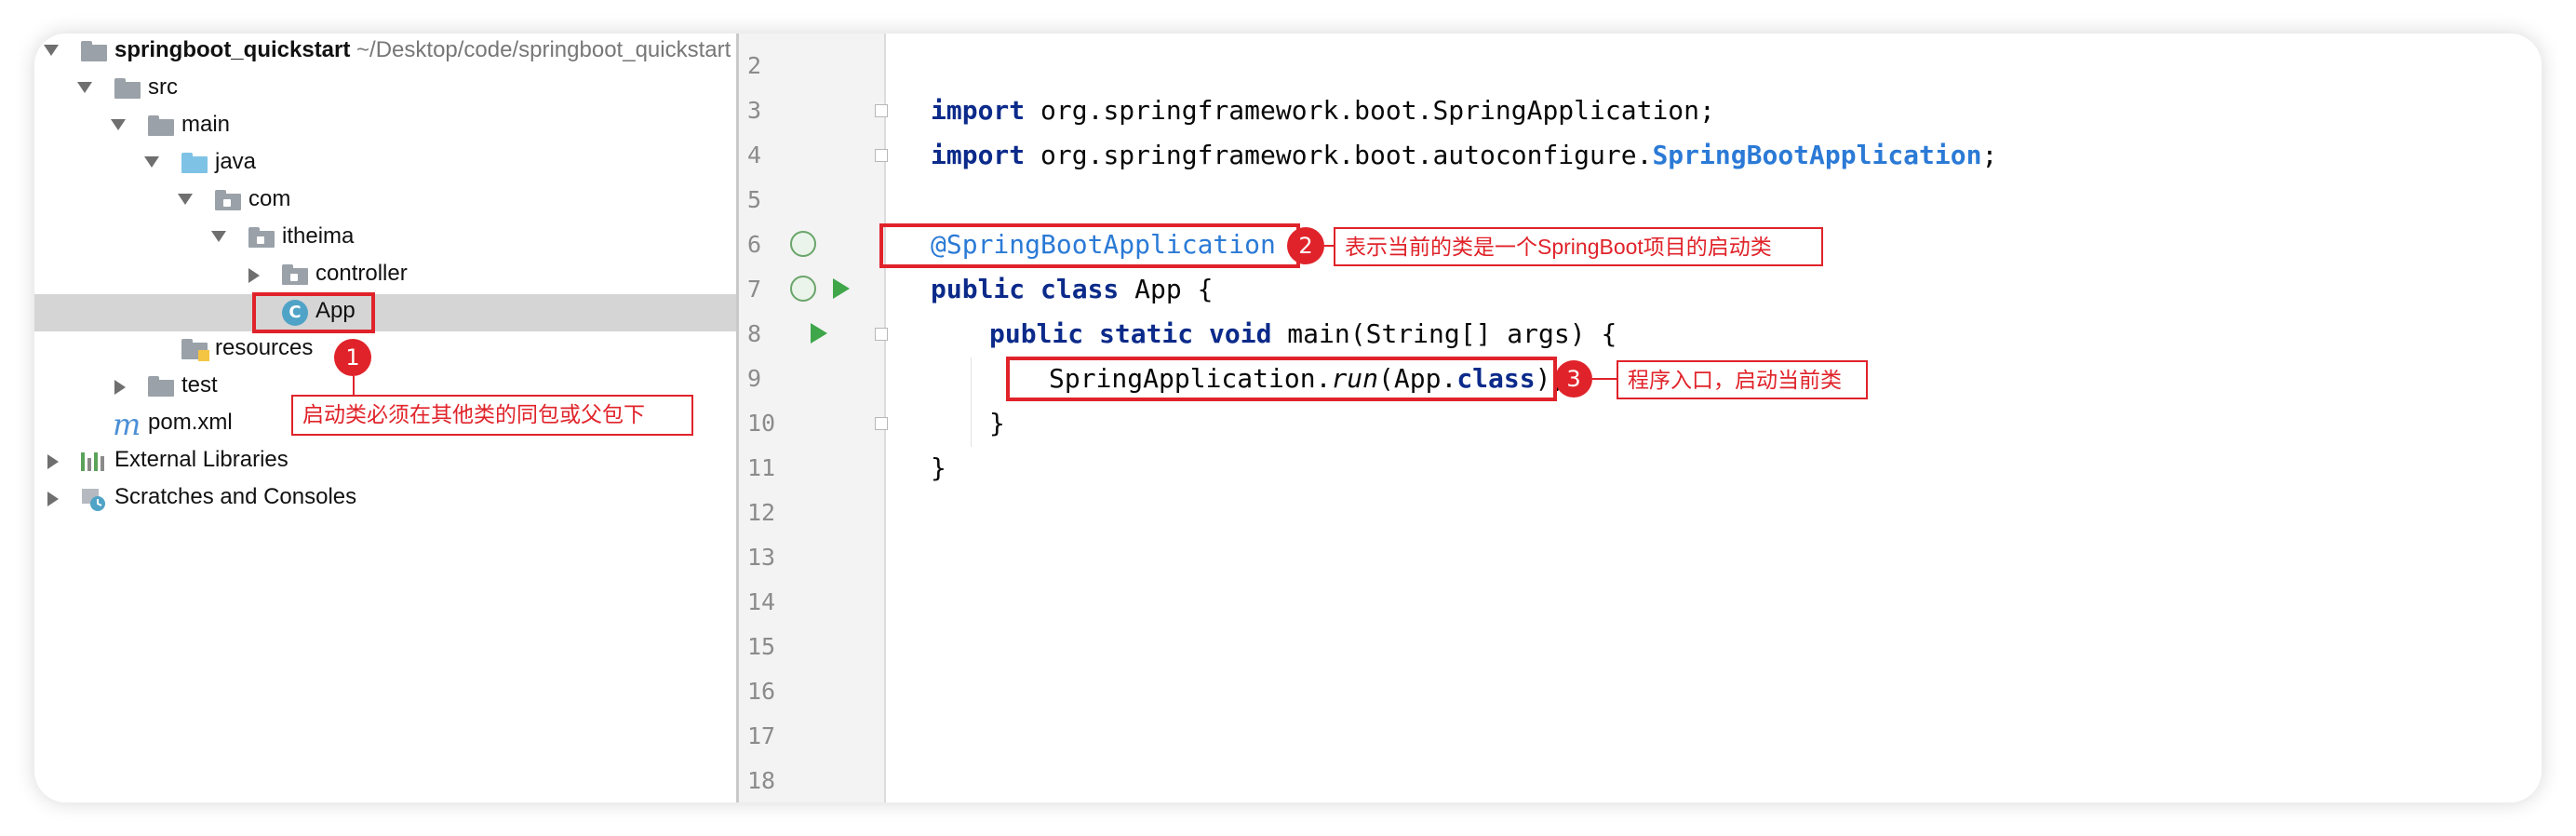  What do you see at coordinates (127, 425) in the screenshot?
I see `maven-icon: m` at bounding box center [127, 425].